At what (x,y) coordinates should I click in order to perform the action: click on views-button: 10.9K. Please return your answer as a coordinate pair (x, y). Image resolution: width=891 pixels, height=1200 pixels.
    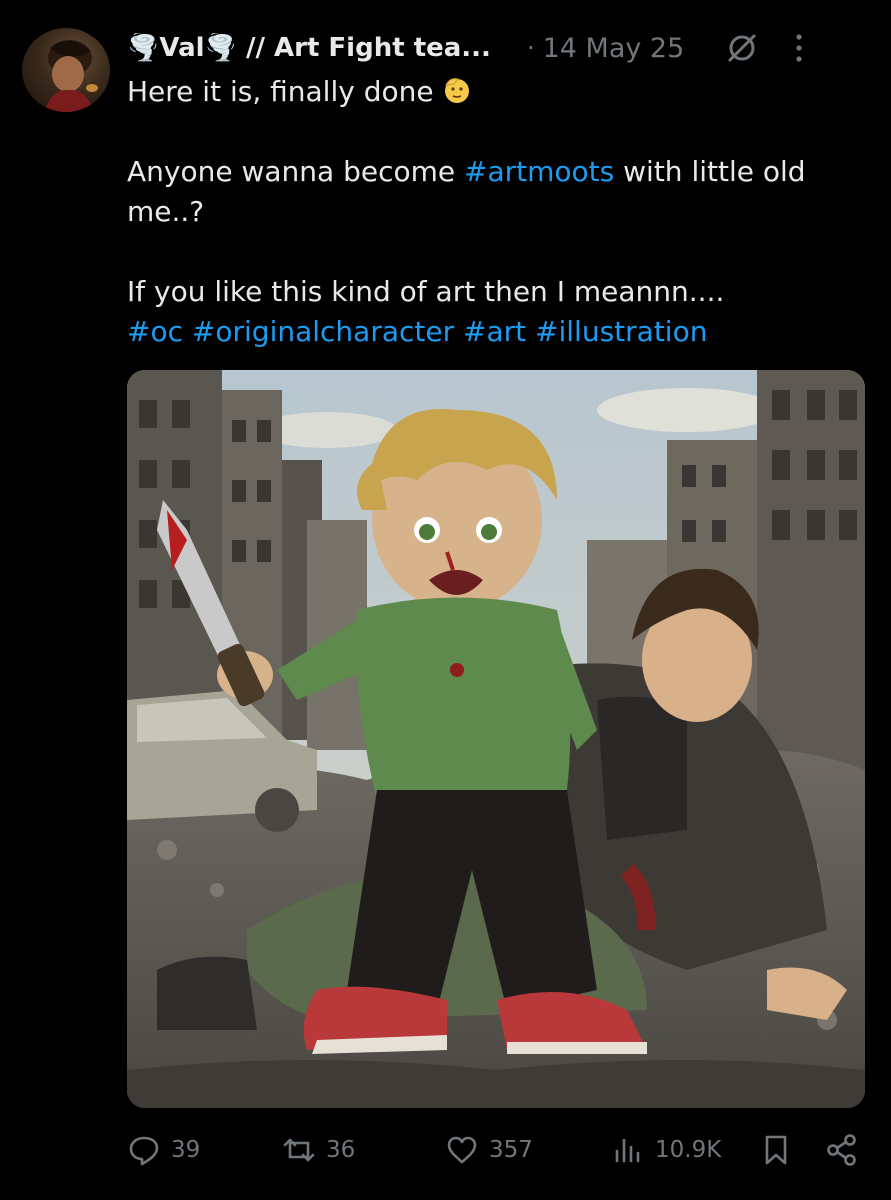
    Looking at the image, I should click on (666, 1150).